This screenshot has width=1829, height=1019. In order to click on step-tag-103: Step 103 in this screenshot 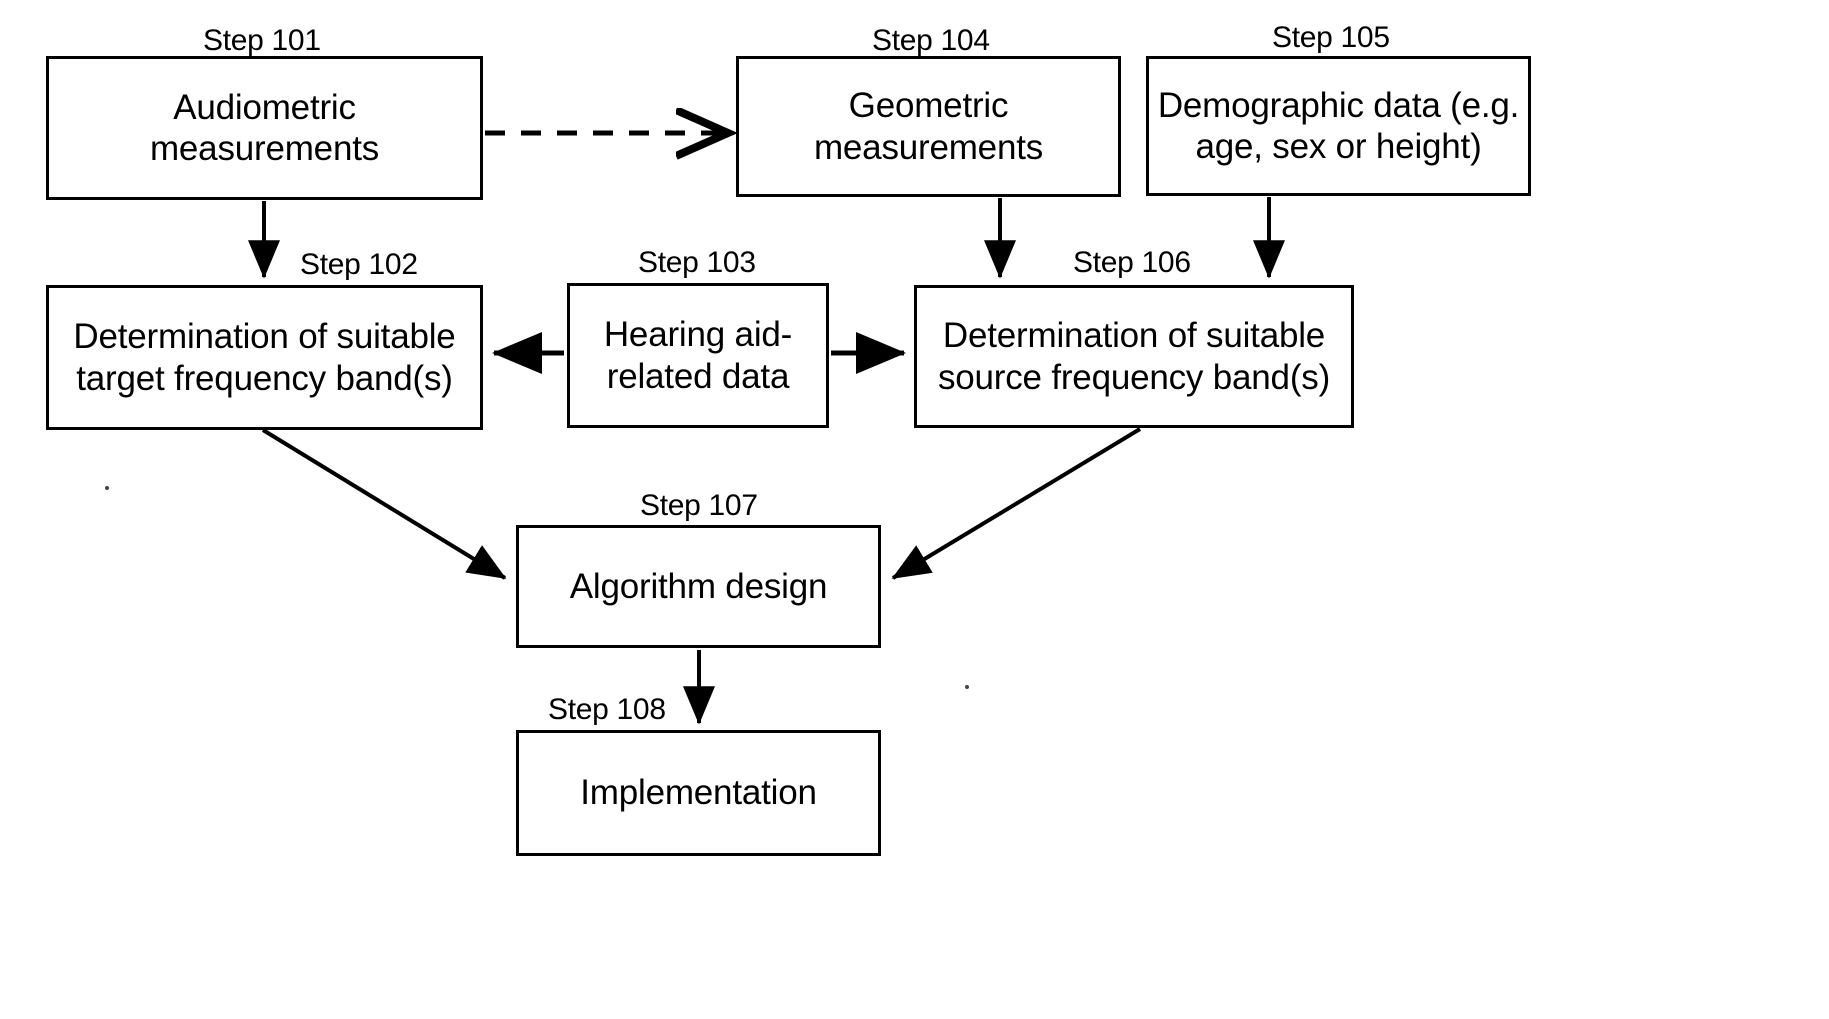, I will do `click(697, 262)`.